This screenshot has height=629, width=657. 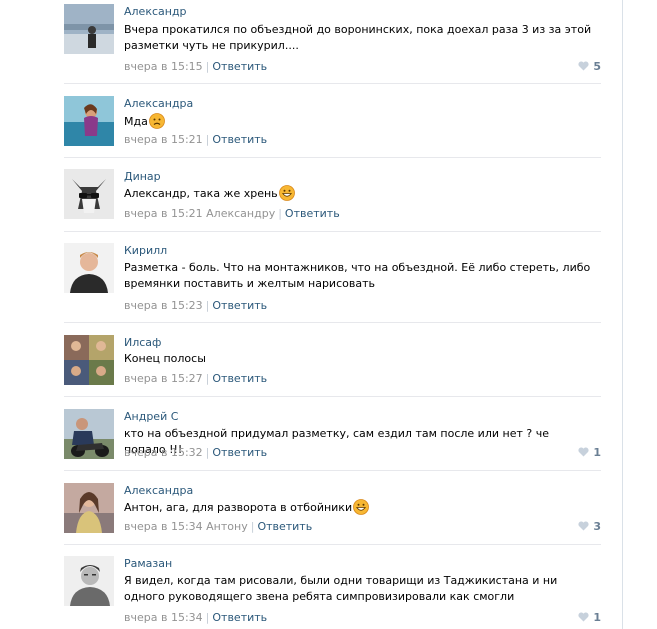 I want to click on comment-author: Илсаф, so click(x=142, y=343).